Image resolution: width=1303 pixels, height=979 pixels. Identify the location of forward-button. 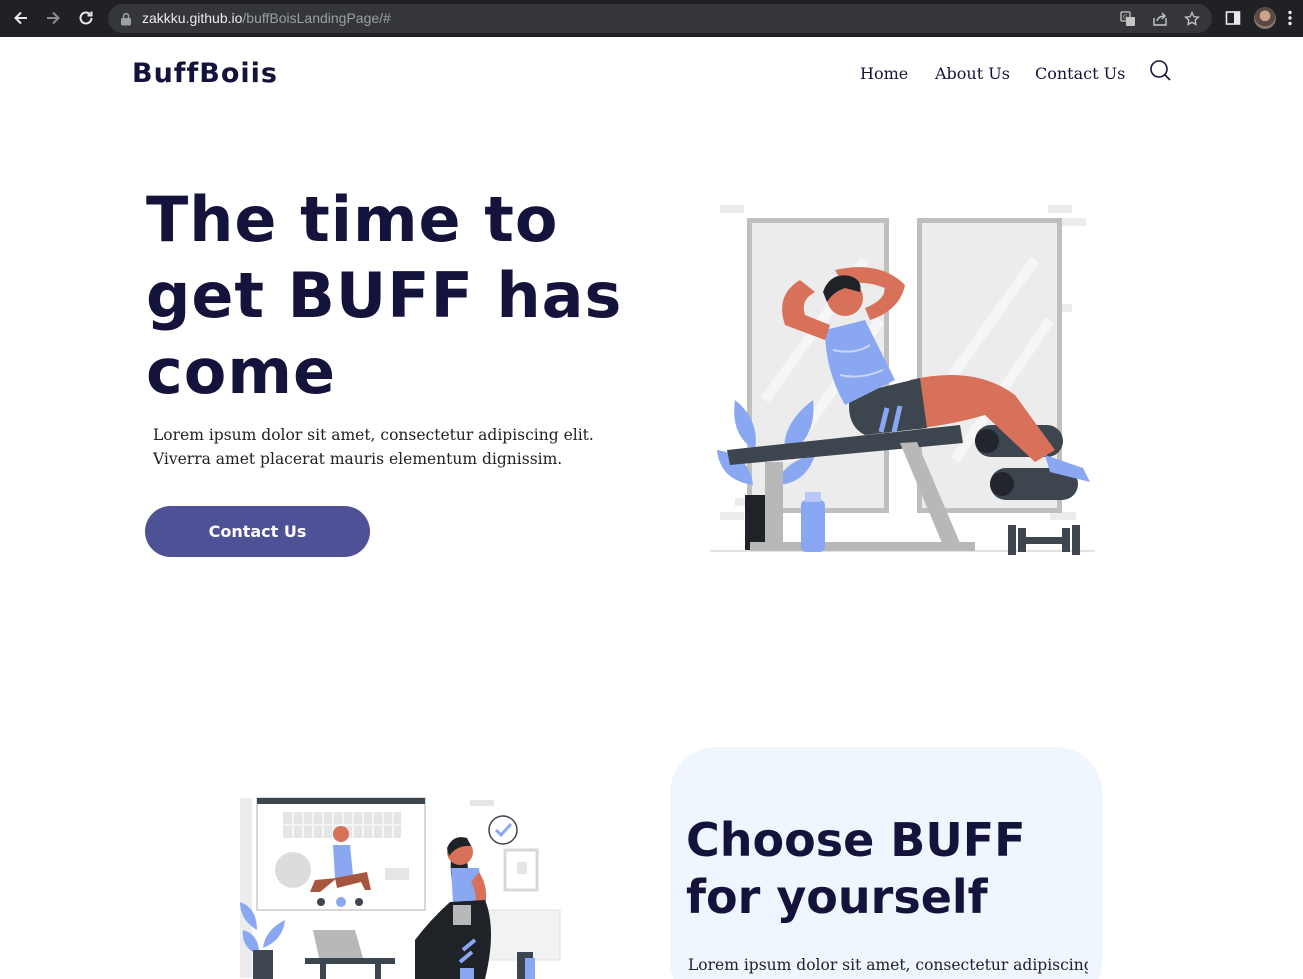
(53, 18).